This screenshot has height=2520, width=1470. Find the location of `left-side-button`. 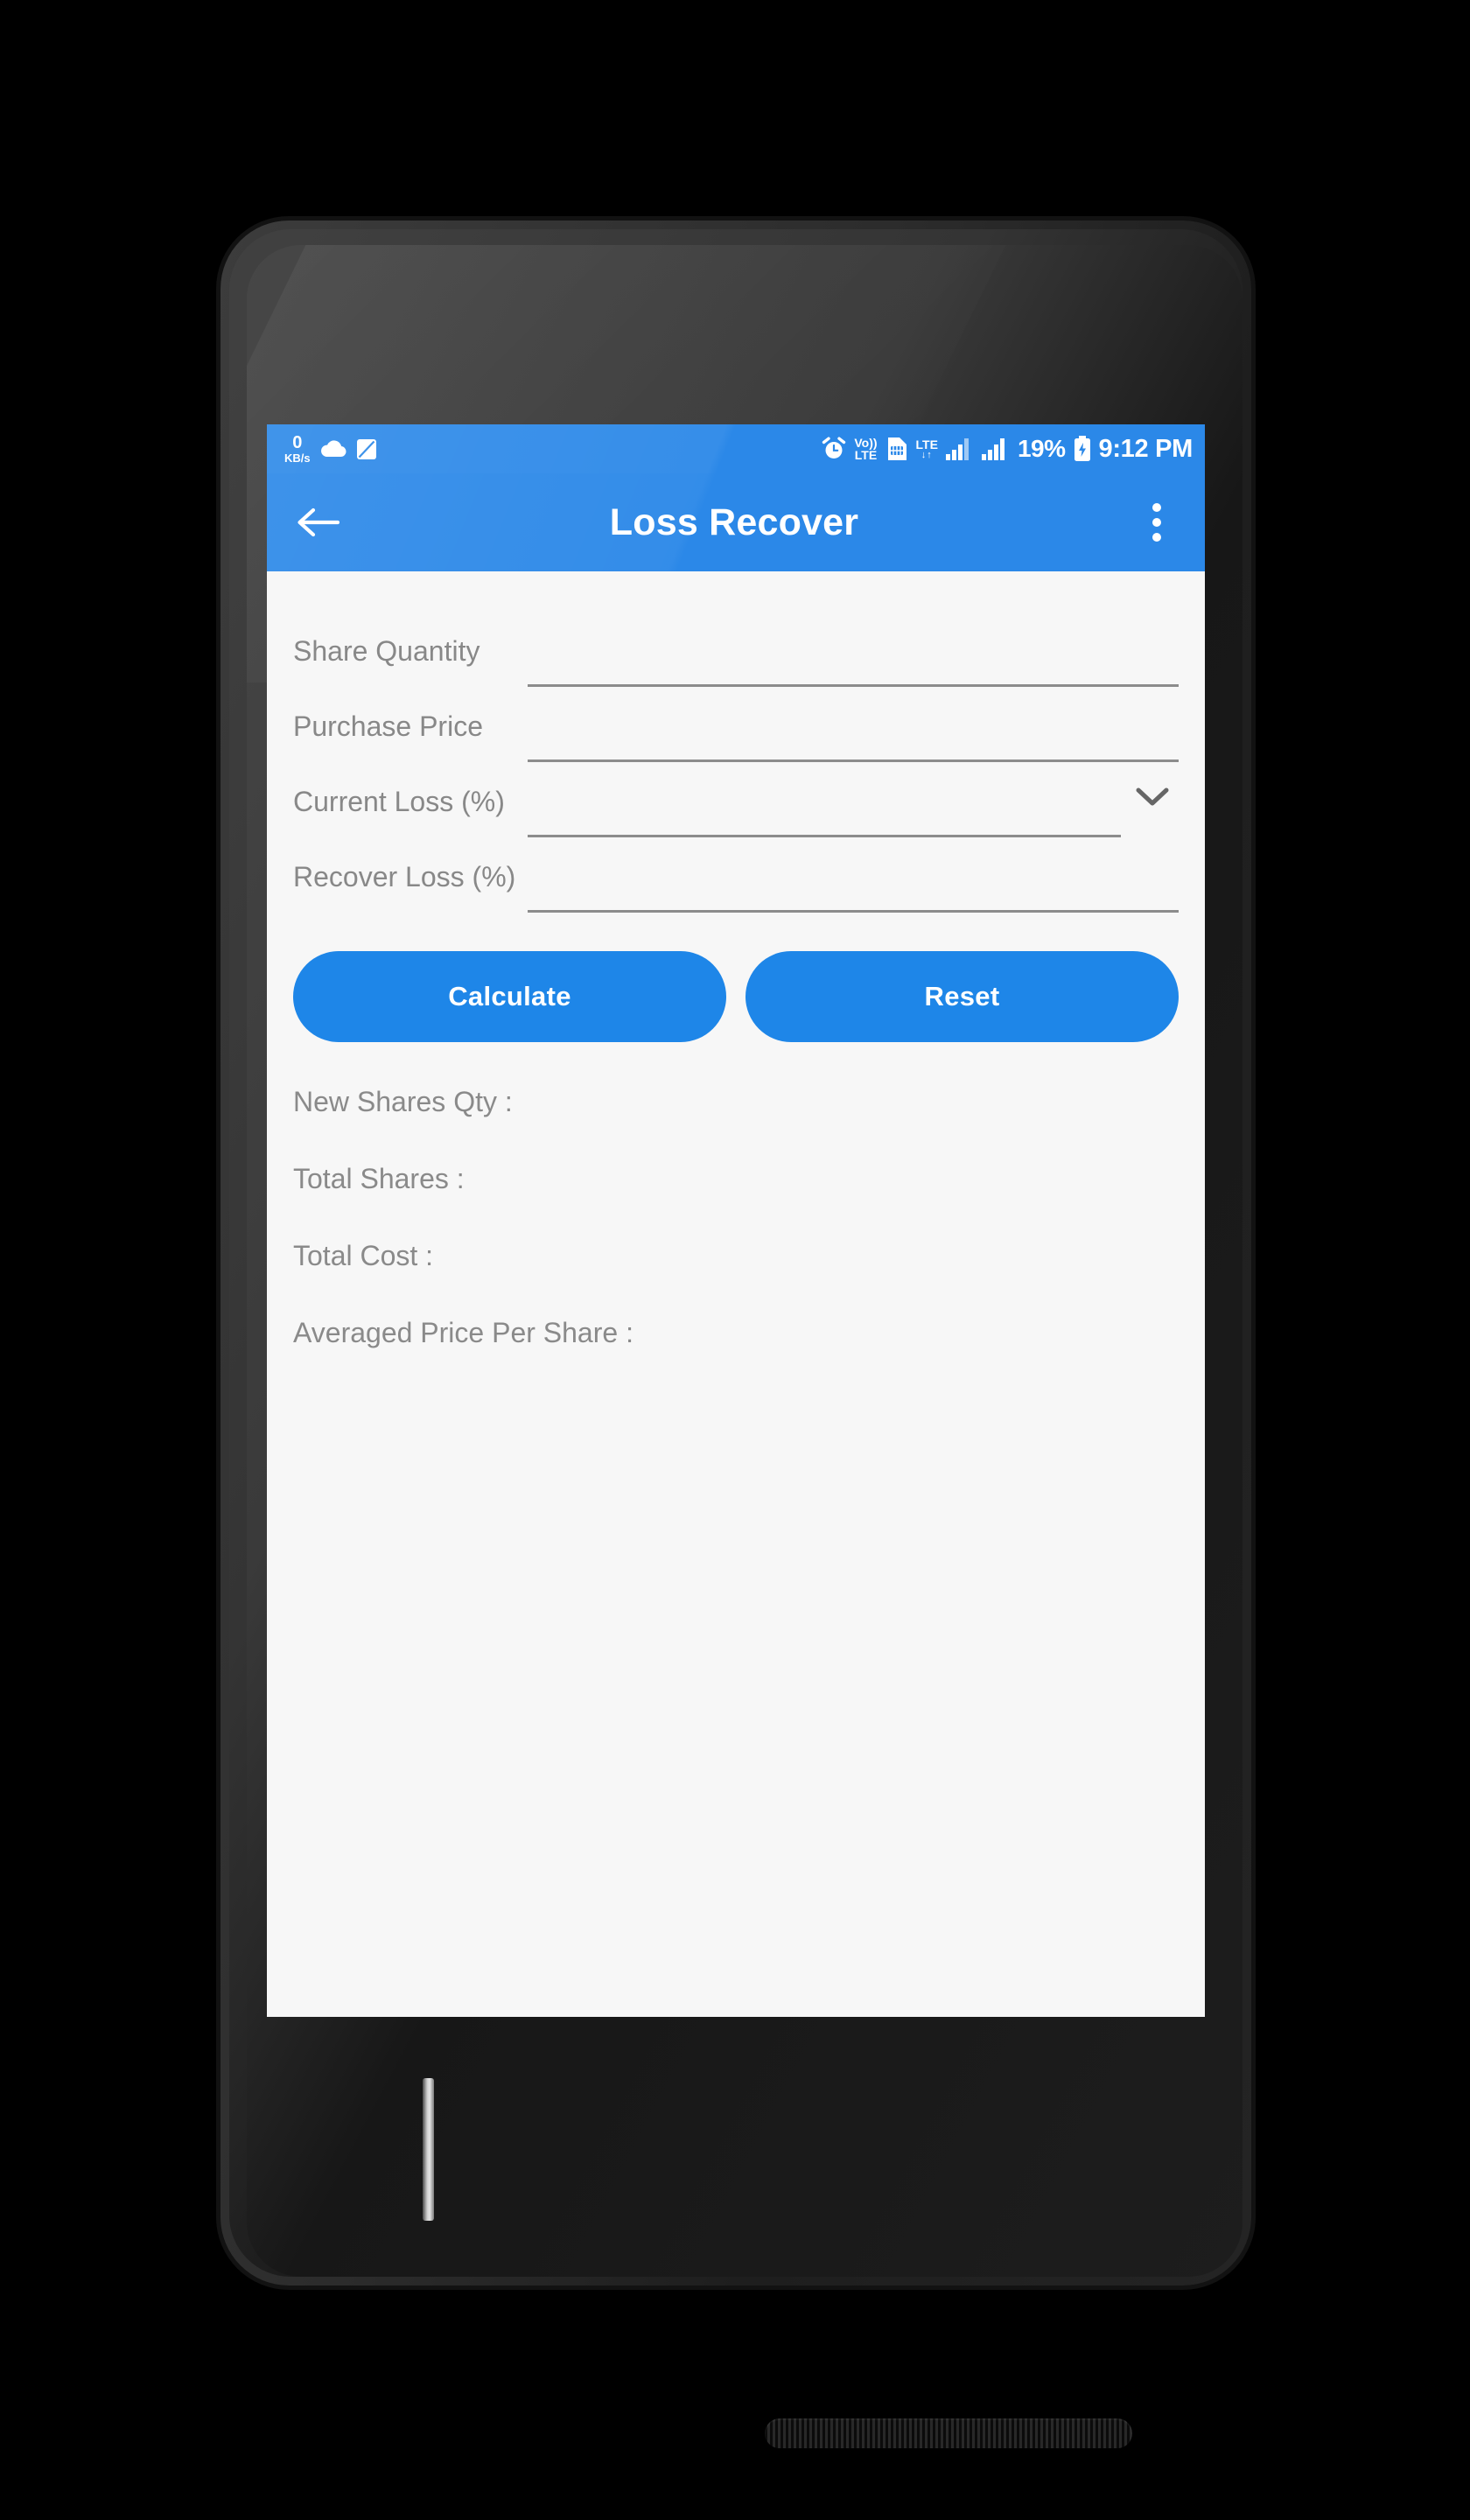

left-side-button is located at coordinates (428, 2149).